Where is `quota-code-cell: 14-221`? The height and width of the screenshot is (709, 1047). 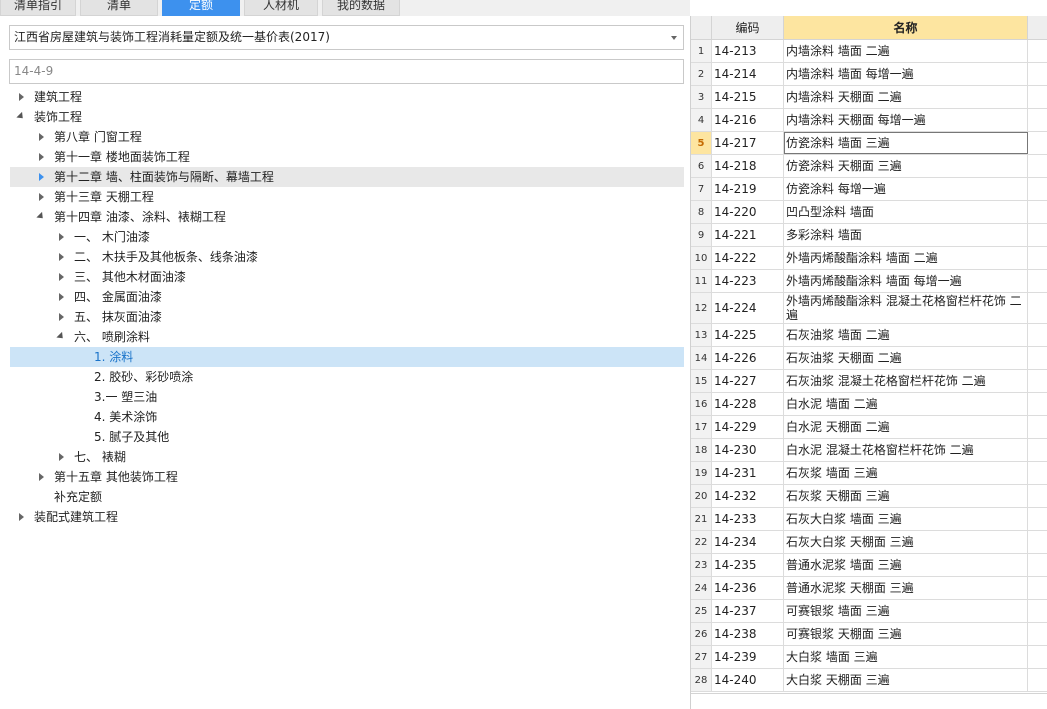
quota-code-cell: 14-221 is located at coordinates (748, 235).